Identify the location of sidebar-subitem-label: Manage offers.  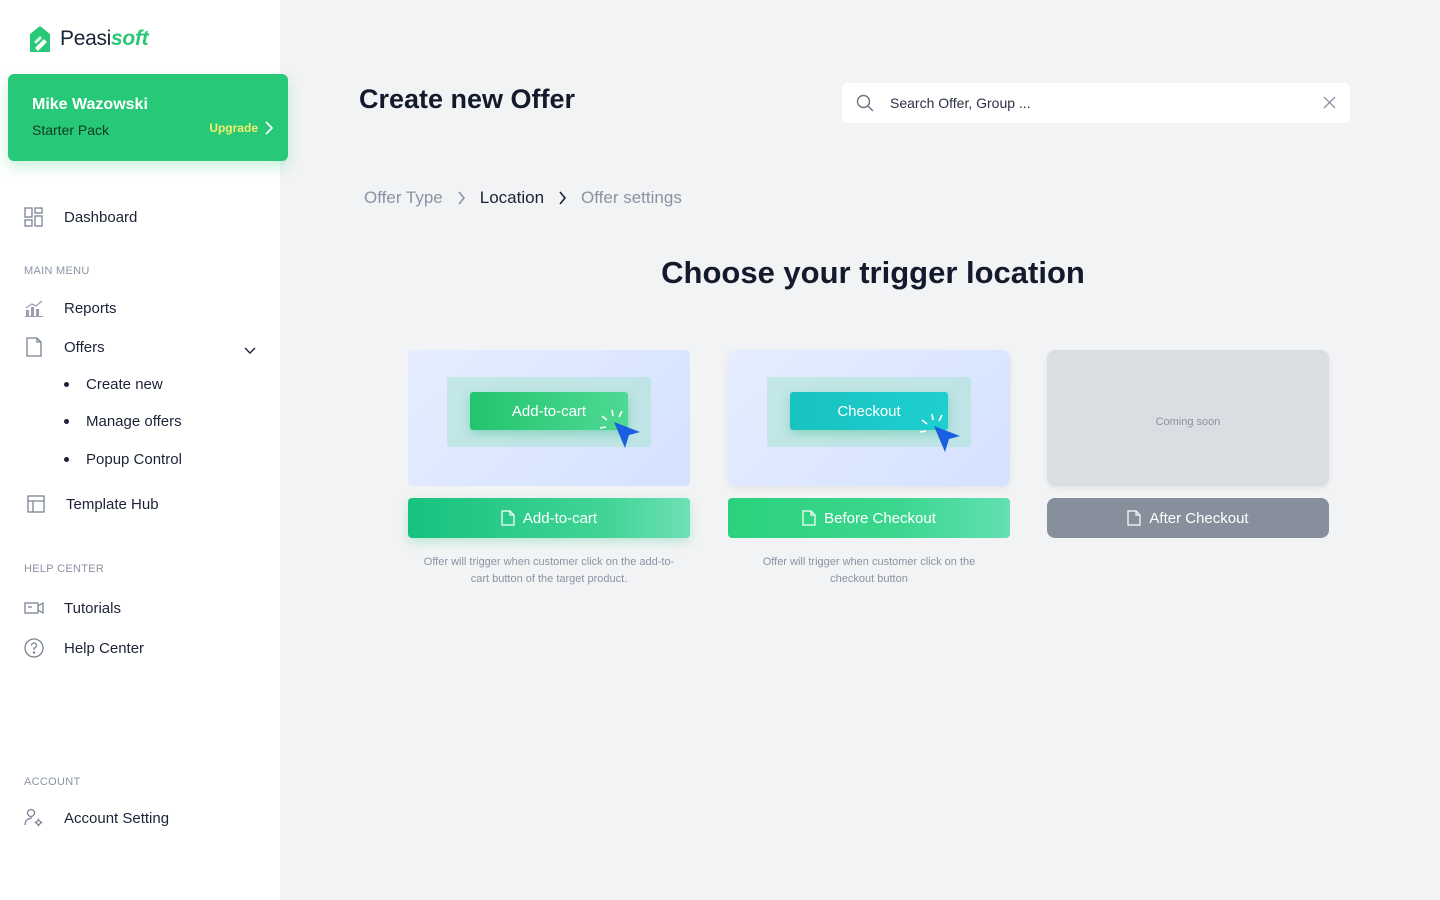
(134, 421).